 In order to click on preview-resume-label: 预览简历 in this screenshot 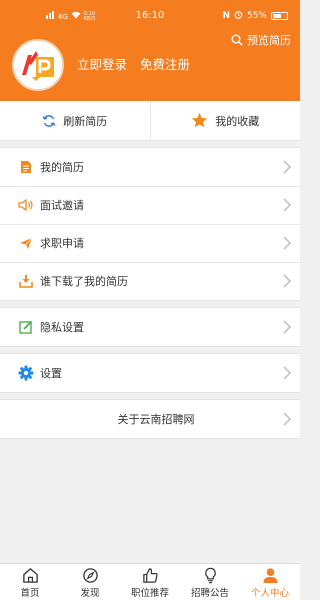, I will do `click(269, 40)`.